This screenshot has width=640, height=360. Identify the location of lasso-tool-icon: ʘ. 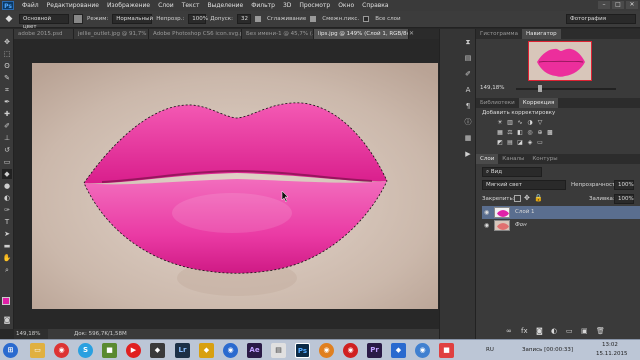
(7, 66).